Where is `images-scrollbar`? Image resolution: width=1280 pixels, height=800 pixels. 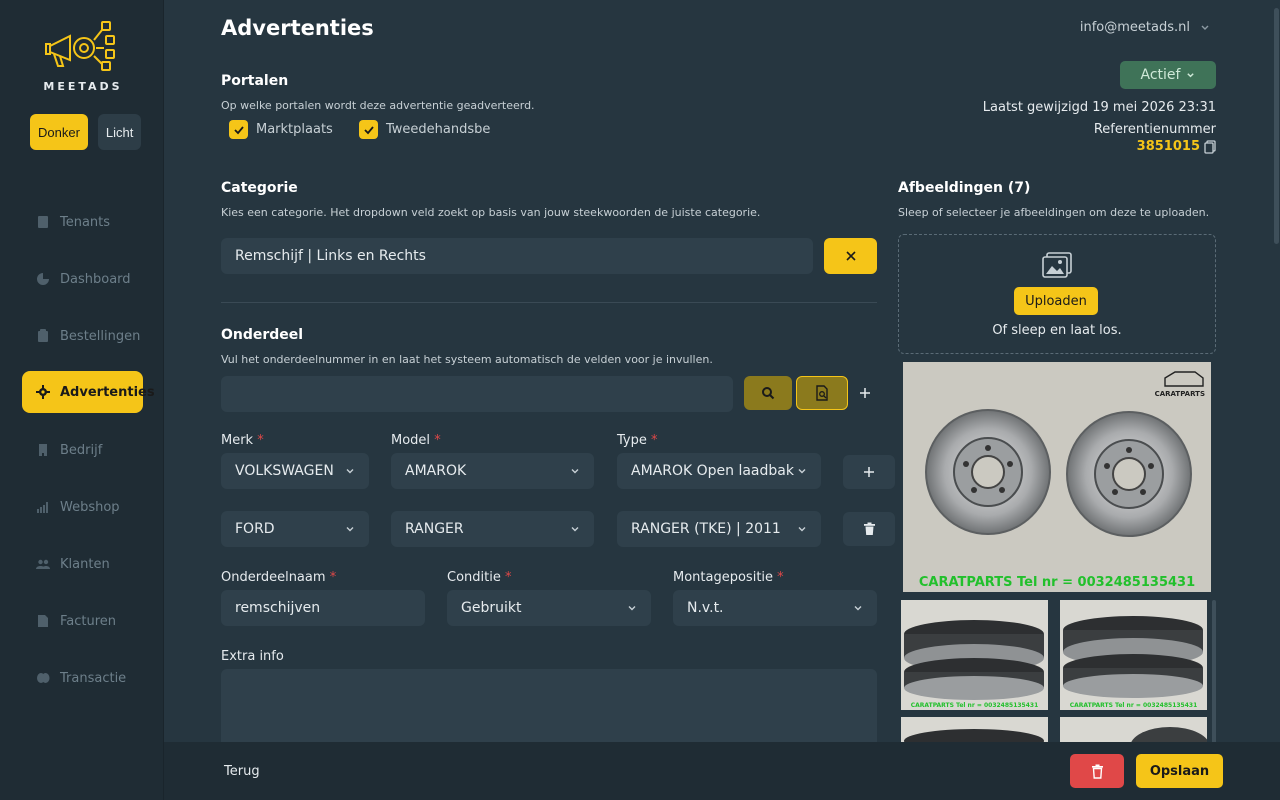
images-scrollbar is located at coordinates (1214, 675).